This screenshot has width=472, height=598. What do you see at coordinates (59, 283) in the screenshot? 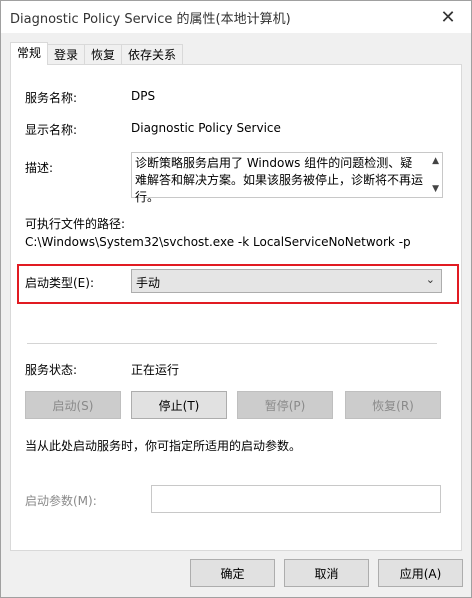
I see `startup-type-label: 启动类型(E):` at bounding box center [59, 283].